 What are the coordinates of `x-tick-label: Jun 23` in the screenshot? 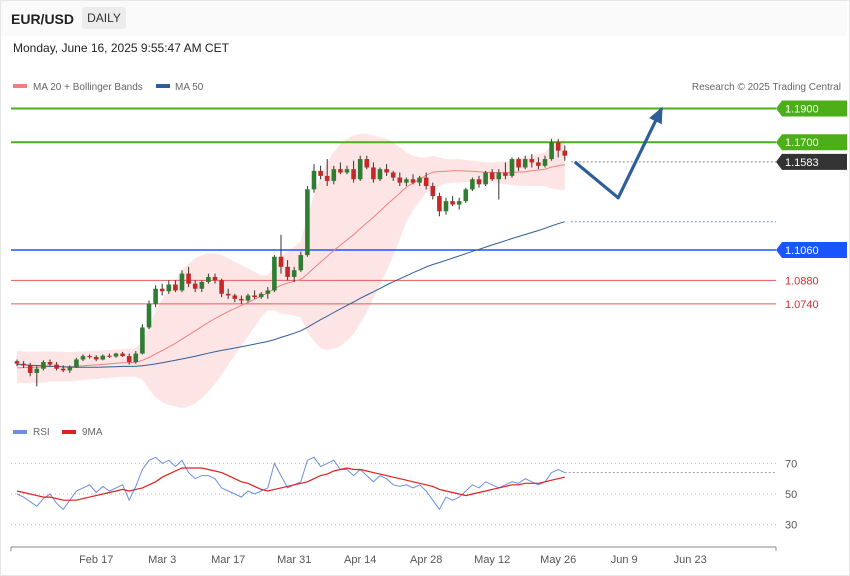 It's located at (690, 560).